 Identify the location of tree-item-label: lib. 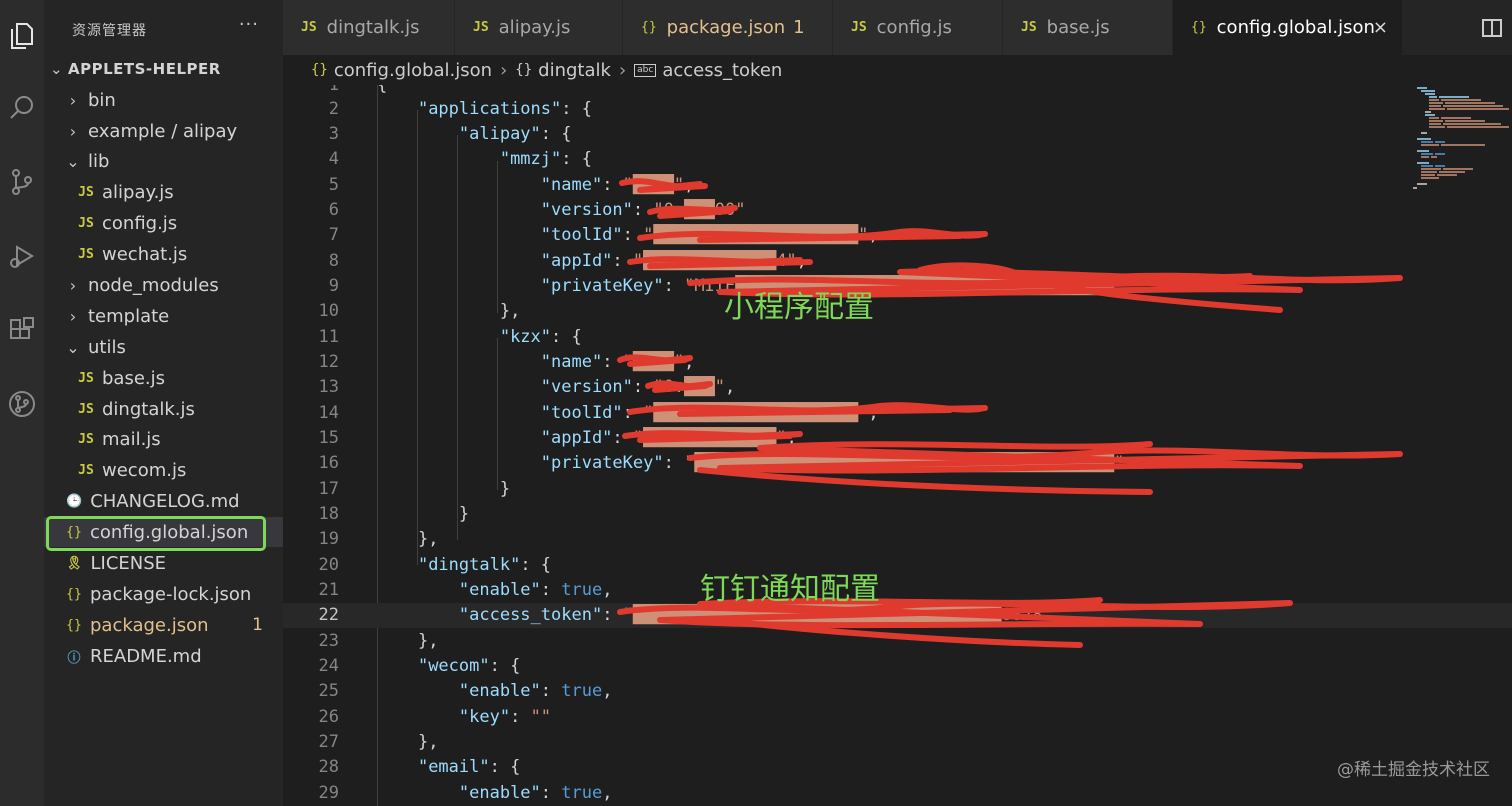
(99, 161).